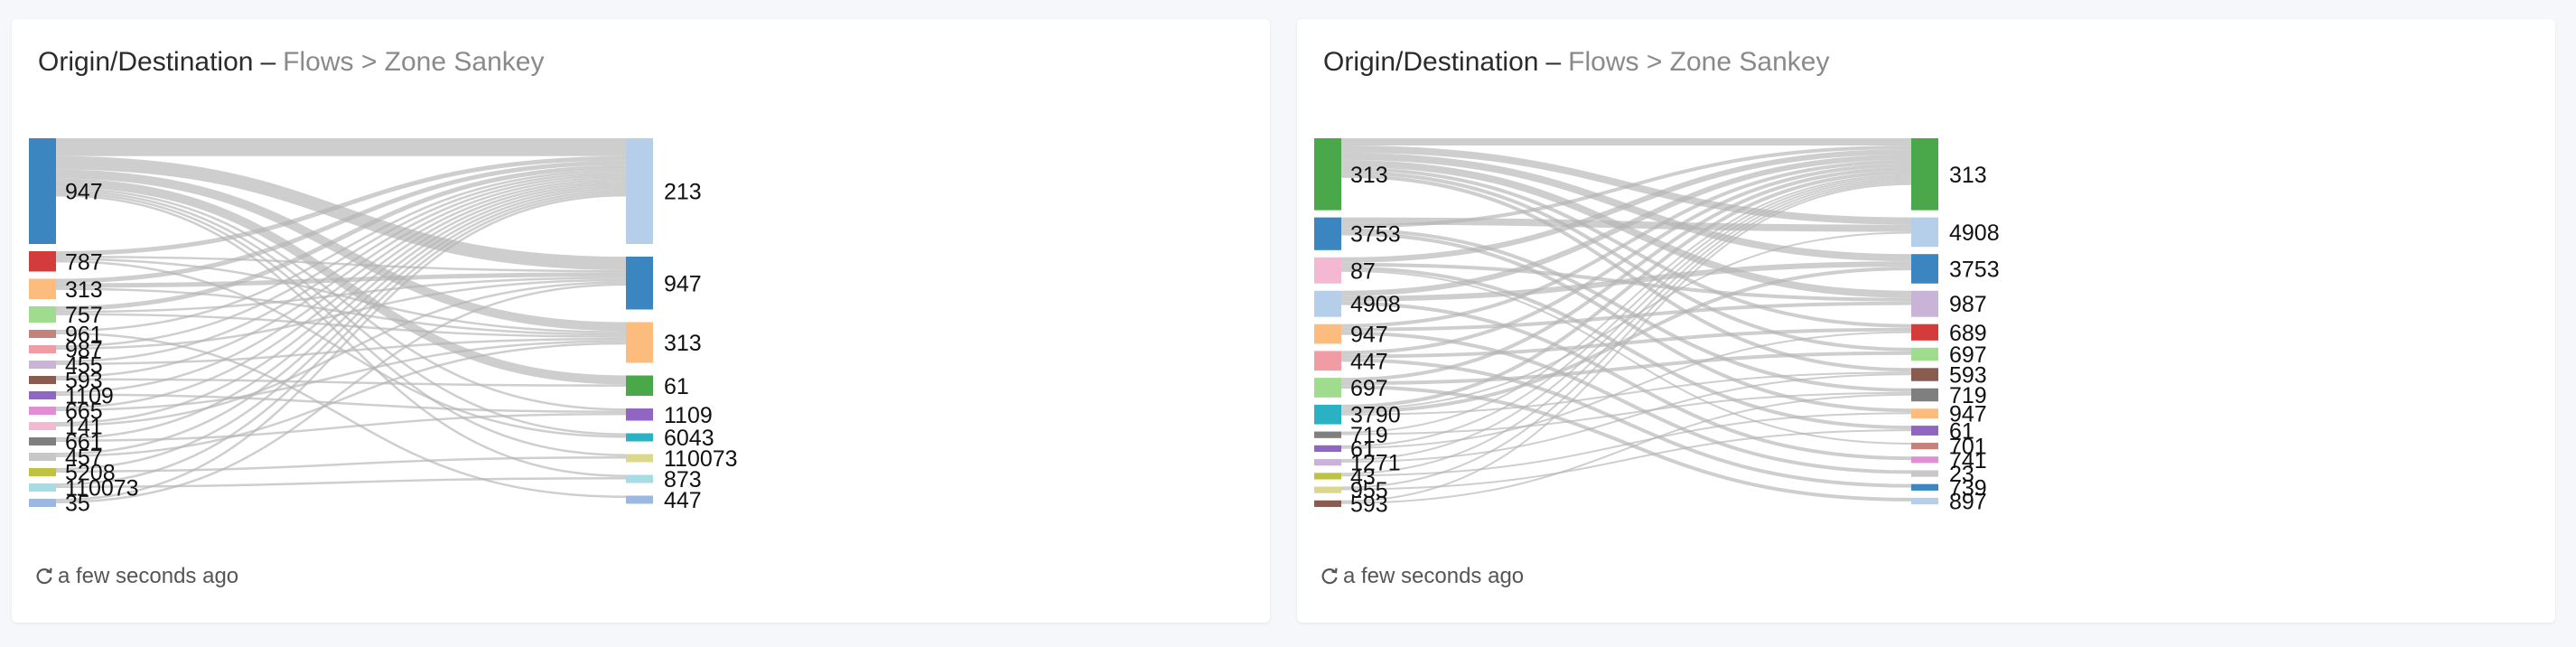 The image size is (2576, 647). Describe the element at coordinates (1974, 270) in the screenshot. I see `target-node-label: 3753` at that location.